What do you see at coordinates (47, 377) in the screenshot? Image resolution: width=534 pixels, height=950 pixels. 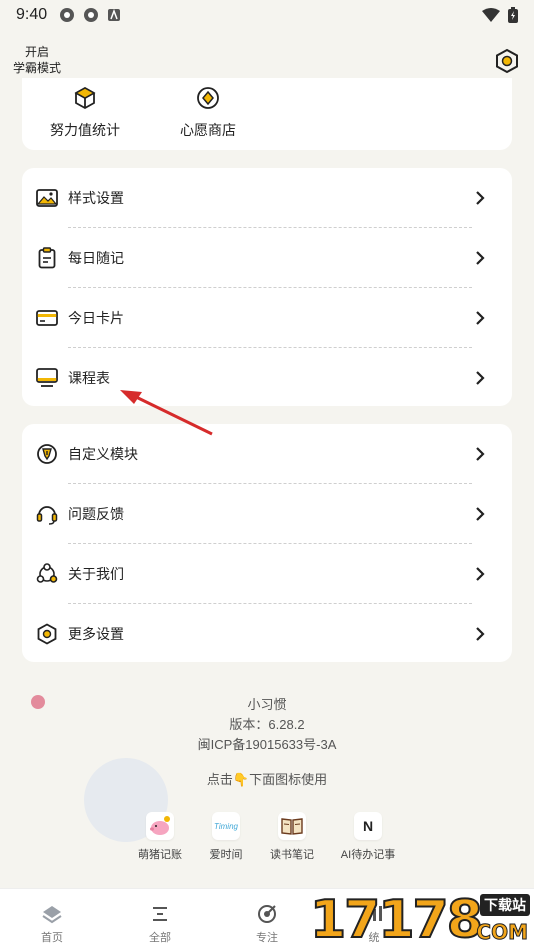 I see `monitor-icon` at bounding box center [47, 377].